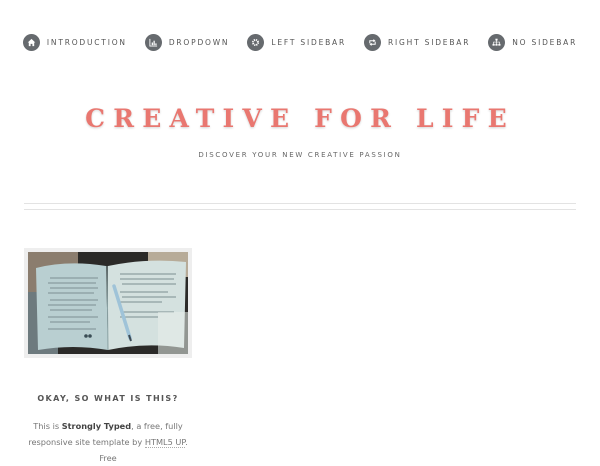 The image size is (600, 466). What do you see at coordinates (300, 155) in the screenshot?
I see `site-tagline: DISCOVER YOUR NEW CREATIVE PASSION` at bounding box center [300, 155].